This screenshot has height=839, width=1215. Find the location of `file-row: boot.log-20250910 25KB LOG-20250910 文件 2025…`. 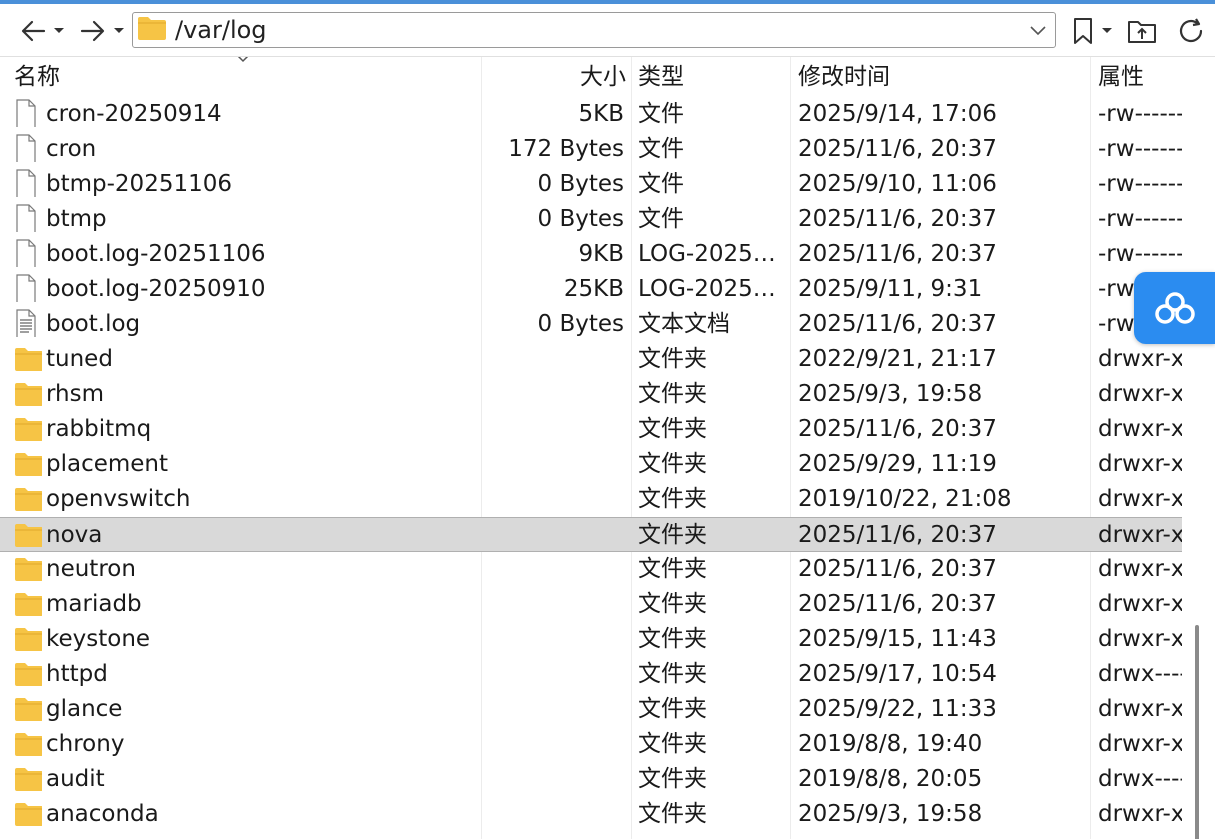

file-row: boot.log-20250910 25KB LOG-20250910 文件 2025… is located at coordinates (591, 289).